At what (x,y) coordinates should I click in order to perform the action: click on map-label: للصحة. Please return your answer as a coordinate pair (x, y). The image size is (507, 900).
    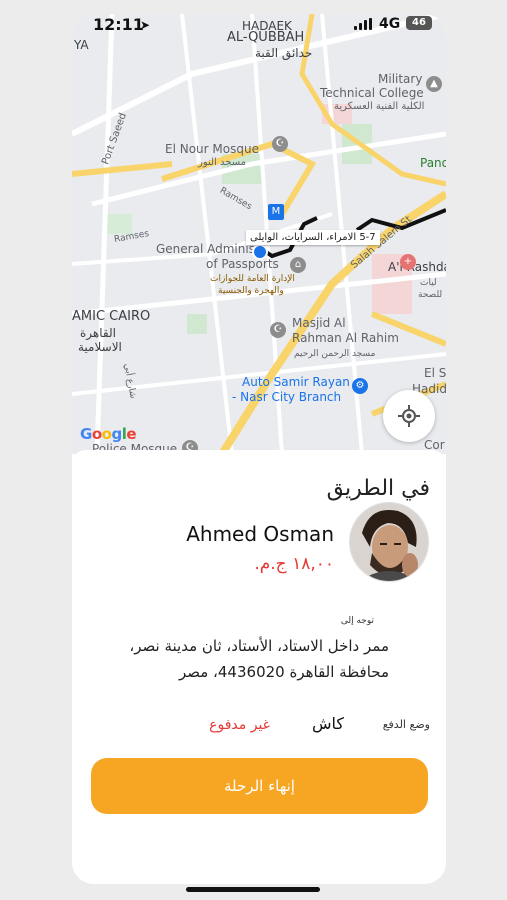
    Looking at the image, I should click on (430, 295).